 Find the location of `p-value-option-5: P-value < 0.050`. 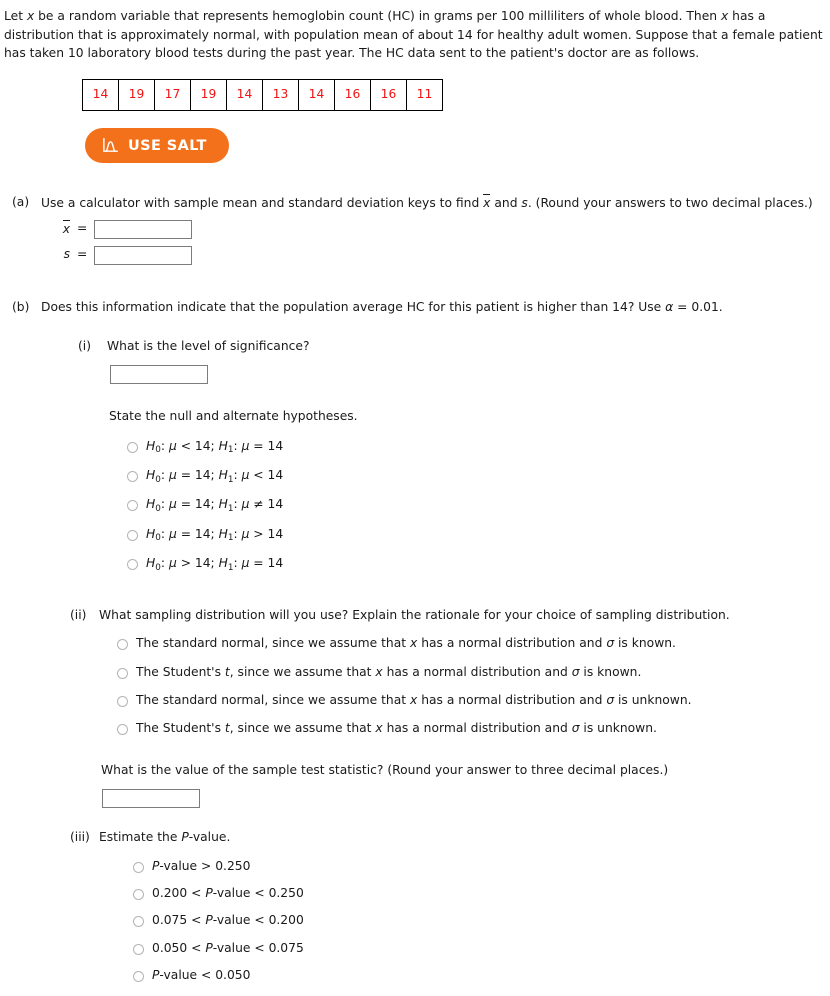

p-value-option-5: P-value < 0.050 is located at coordinates (481, 975).